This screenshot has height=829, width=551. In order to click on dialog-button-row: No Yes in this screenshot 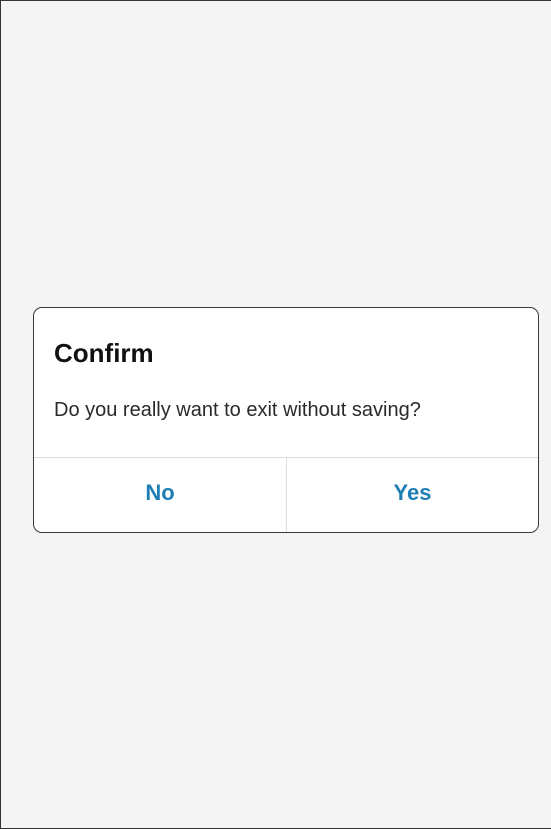, I will do `click(286, 494)`.